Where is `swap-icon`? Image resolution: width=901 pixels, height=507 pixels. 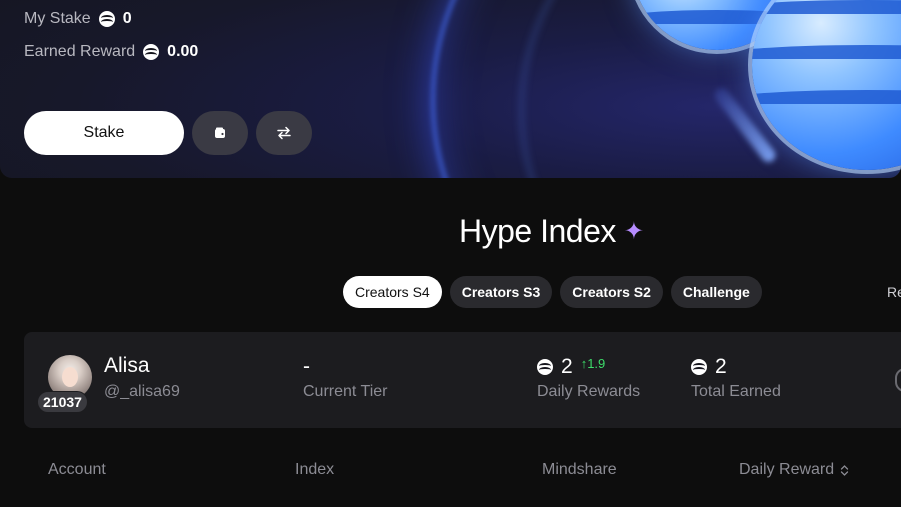
swap-icon is located at coordinates (284, 133).